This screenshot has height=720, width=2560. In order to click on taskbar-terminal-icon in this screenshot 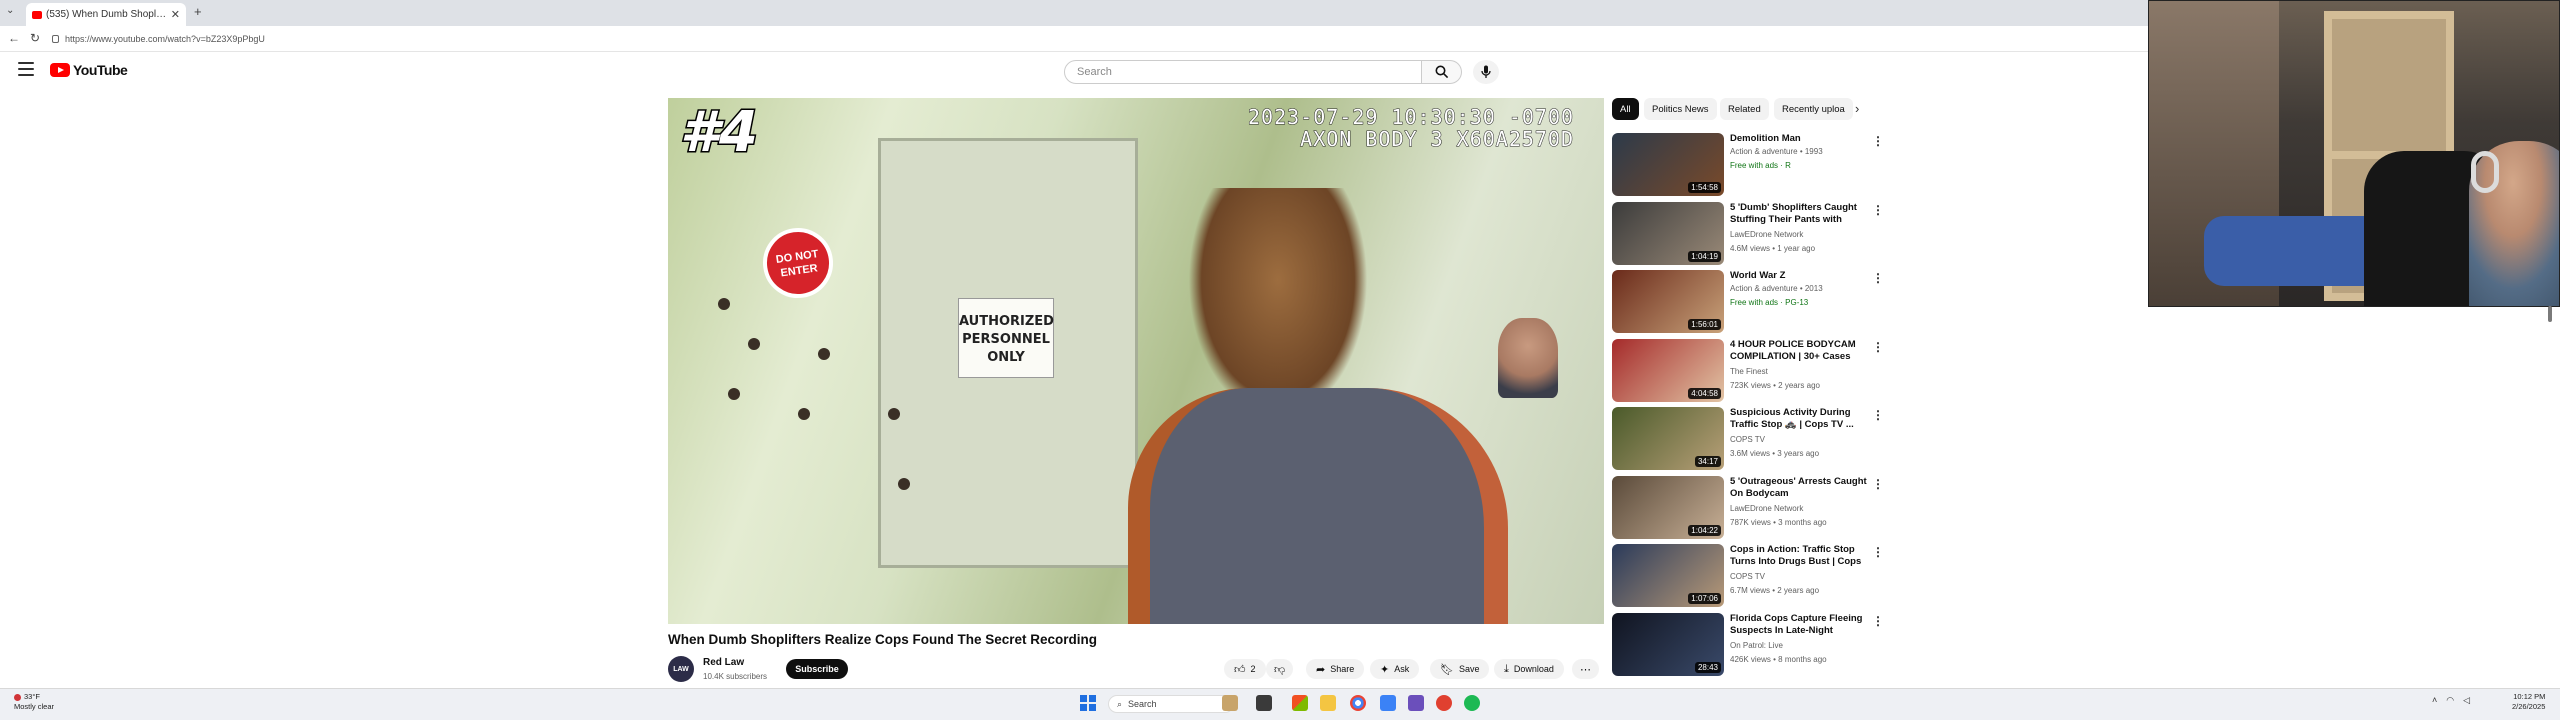, I will do `click(1264, 703)`.